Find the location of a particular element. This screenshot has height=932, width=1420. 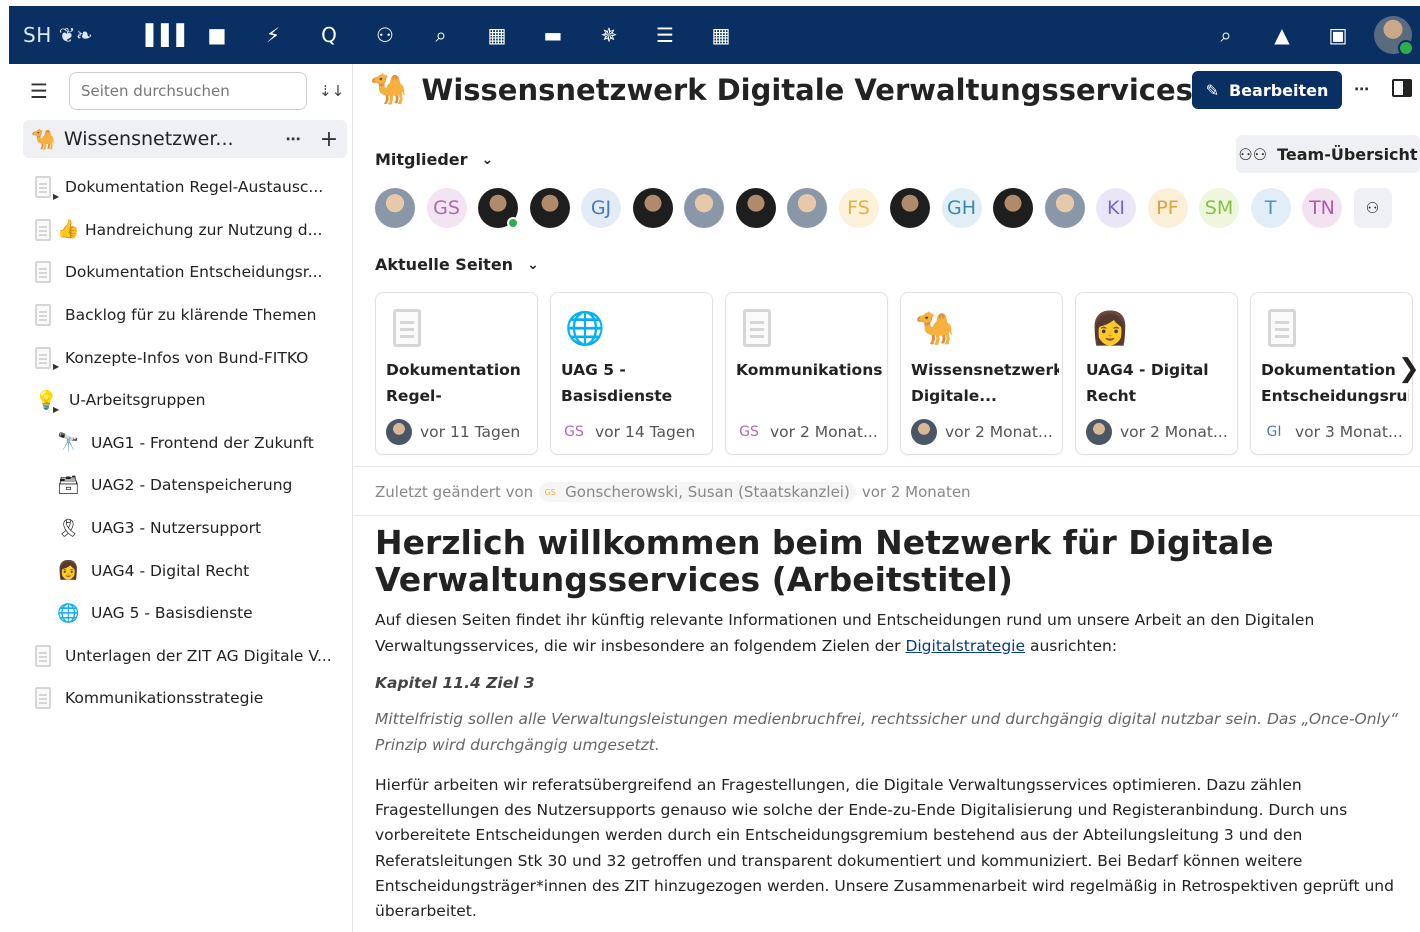

tasks-app-icon: ☰ is located at coordinates (665, 35).